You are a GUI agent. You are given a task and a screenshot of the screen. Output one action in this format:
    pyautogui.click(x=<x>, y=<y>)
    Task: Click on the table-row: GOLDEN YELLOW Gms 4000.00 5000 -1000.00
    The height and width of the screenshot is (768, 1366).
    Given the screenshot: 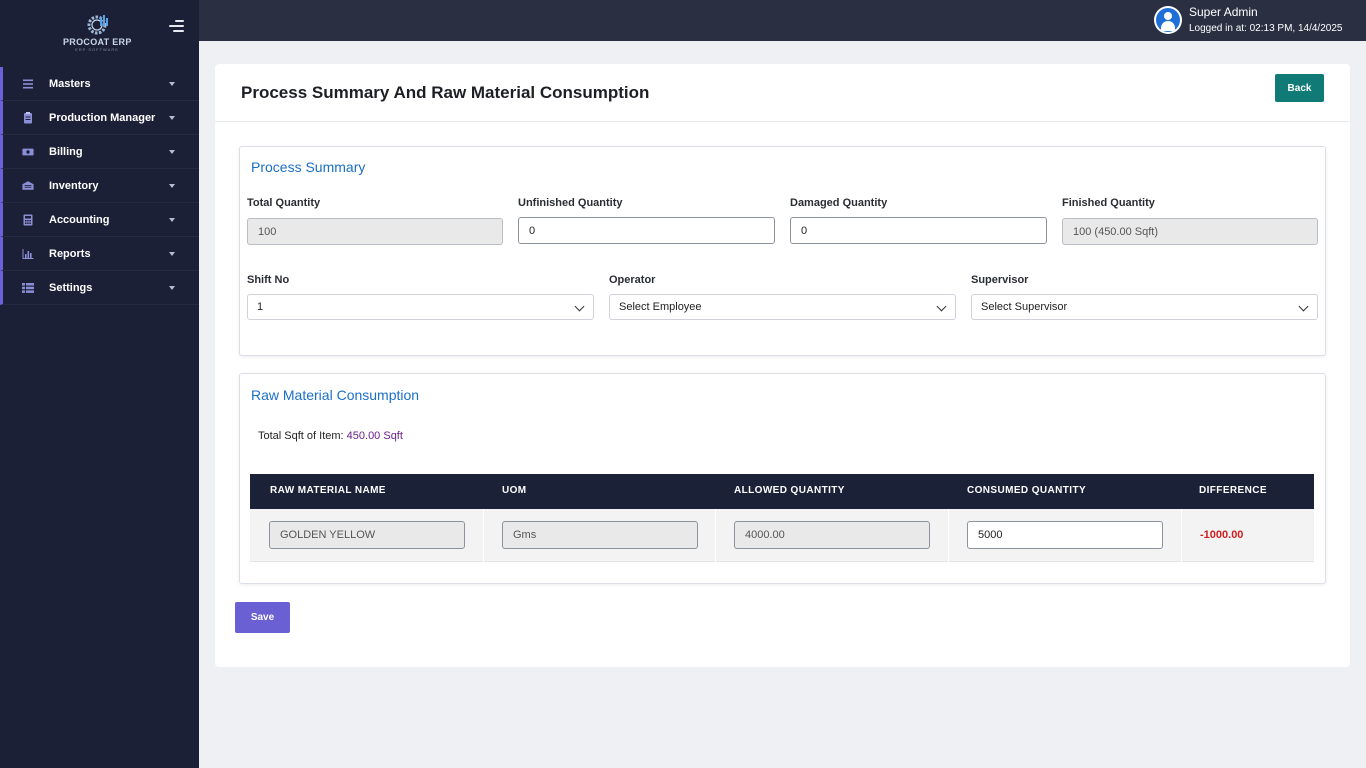 What is the action you would take?
    pyautogui.click(x=782, y=535)
    